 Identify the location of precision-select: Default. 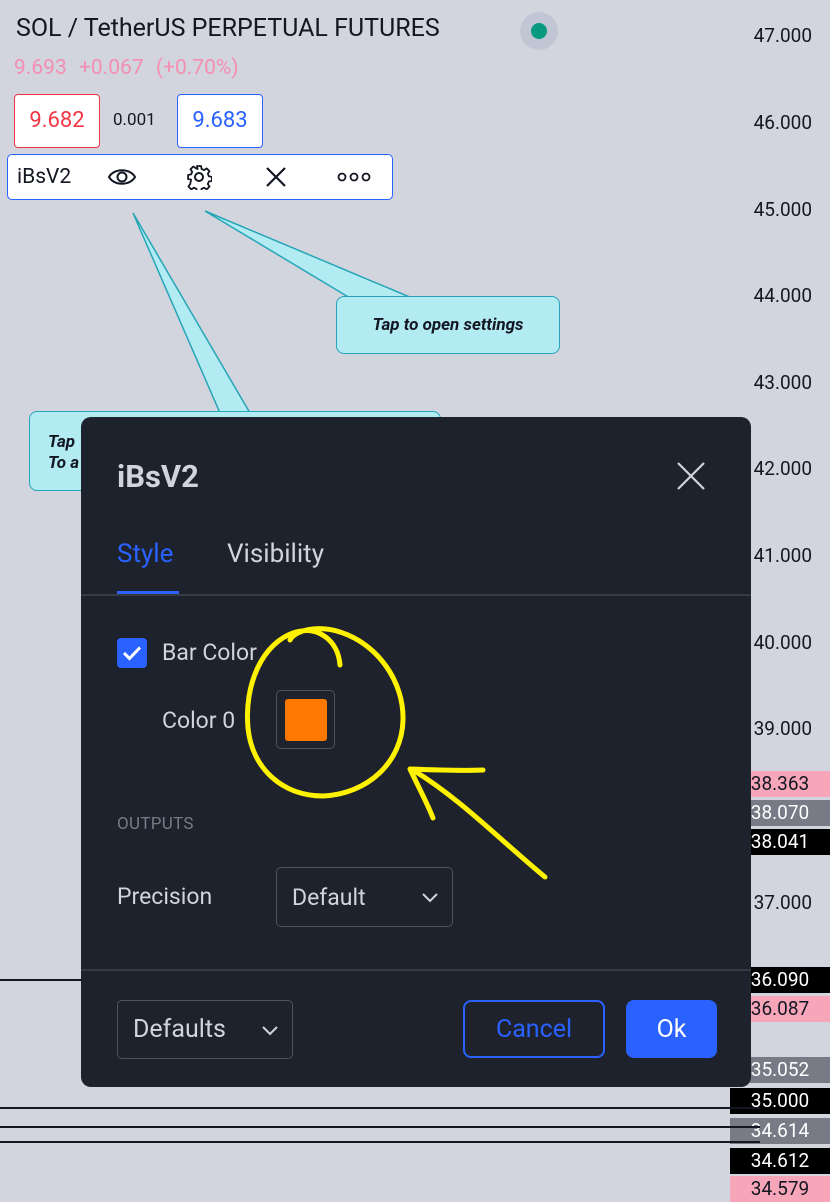
(364, 897).